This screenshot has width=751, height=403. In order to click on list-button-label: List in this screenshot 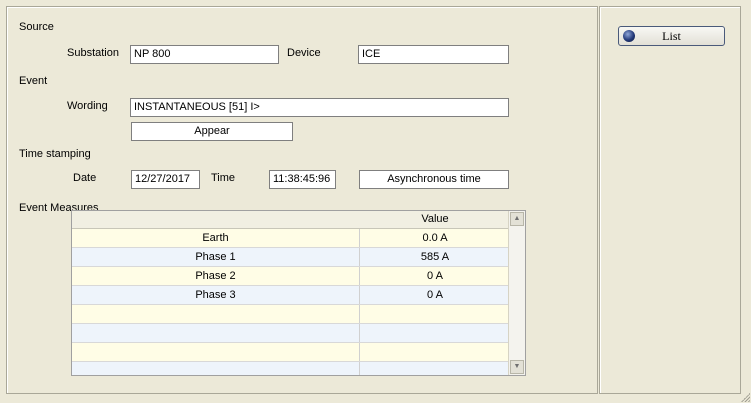, I will do `click(671, 36)`.